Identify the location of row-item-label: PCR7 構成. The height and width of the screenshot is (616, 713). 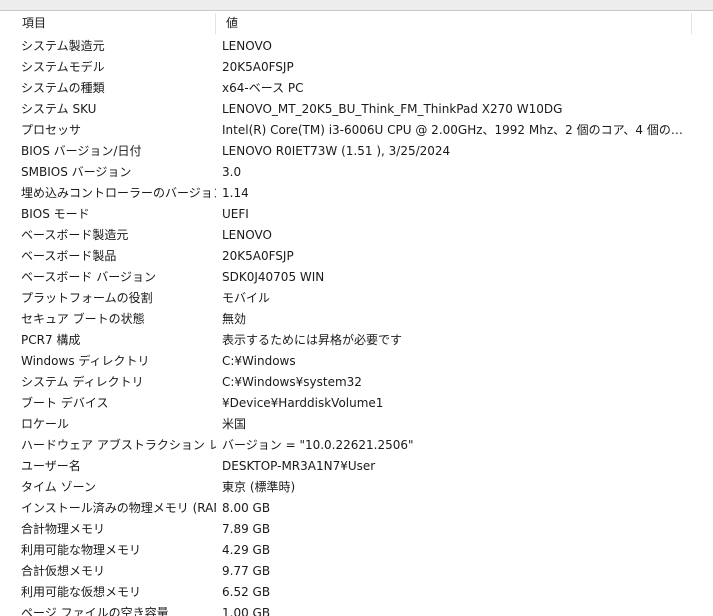
(51, 340).